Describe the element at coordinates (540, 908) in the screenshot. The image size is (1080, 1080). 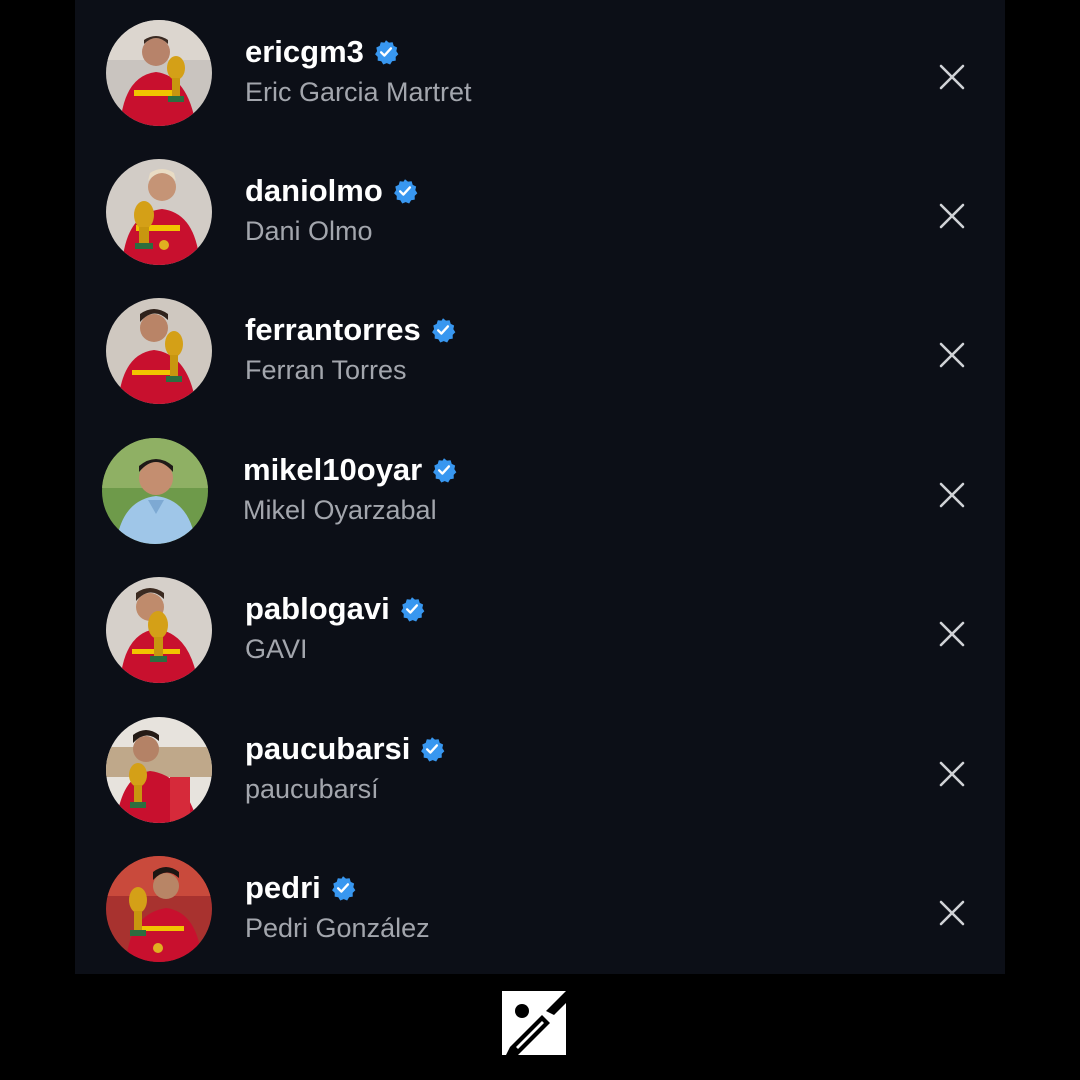
I see `account-row-pedri: pedri Pedri González` at that location.